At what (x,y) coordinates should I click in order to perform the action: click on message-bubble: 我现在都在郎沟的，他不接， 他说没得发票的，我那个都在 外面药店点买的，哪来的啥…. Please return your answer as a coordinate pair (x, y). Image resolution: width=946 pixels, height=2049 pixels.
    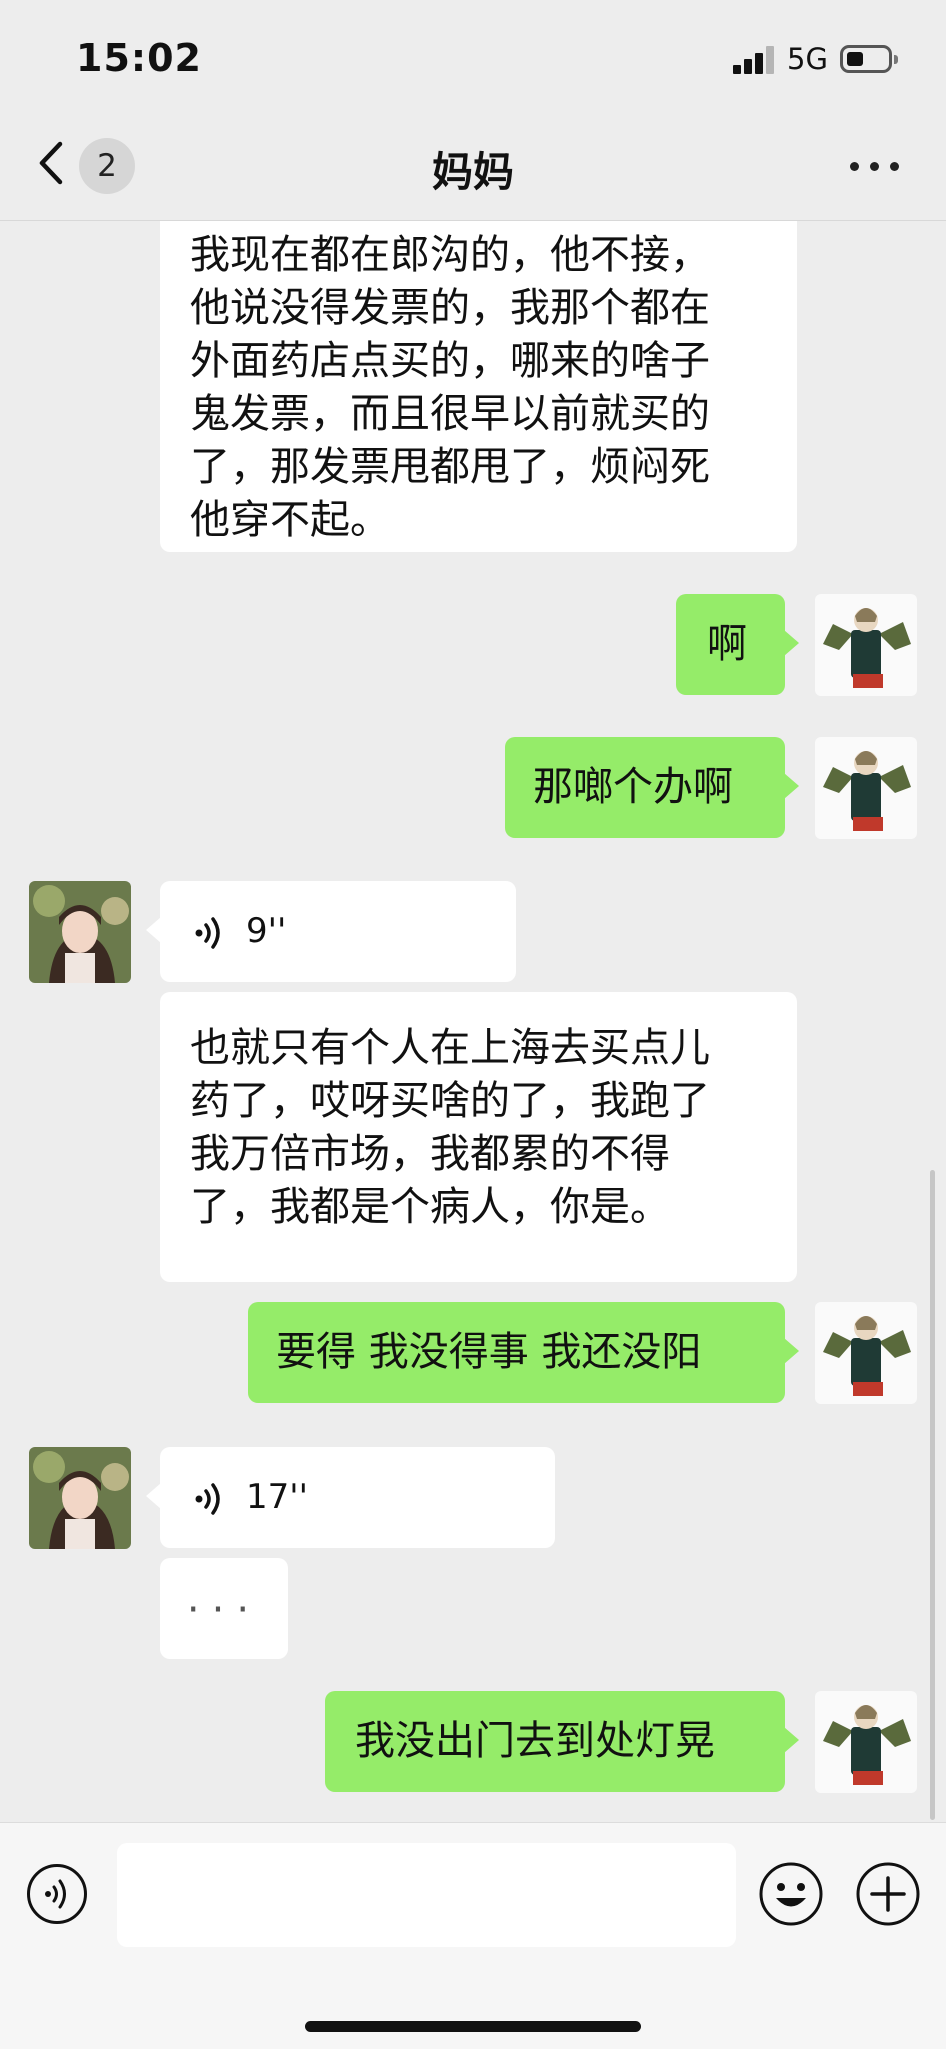
    Looking at the image, I should click on (478, 386).